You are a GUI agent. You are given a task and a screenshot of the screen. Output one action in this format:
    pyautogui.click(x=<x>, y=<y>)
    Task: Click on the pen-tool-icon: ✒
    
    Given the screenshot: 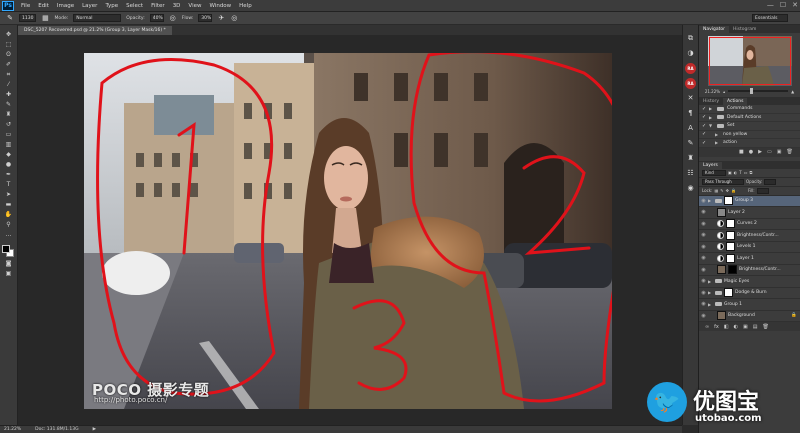 What is the action you would take?
    pyautogui.click(x=8, y=175)
    